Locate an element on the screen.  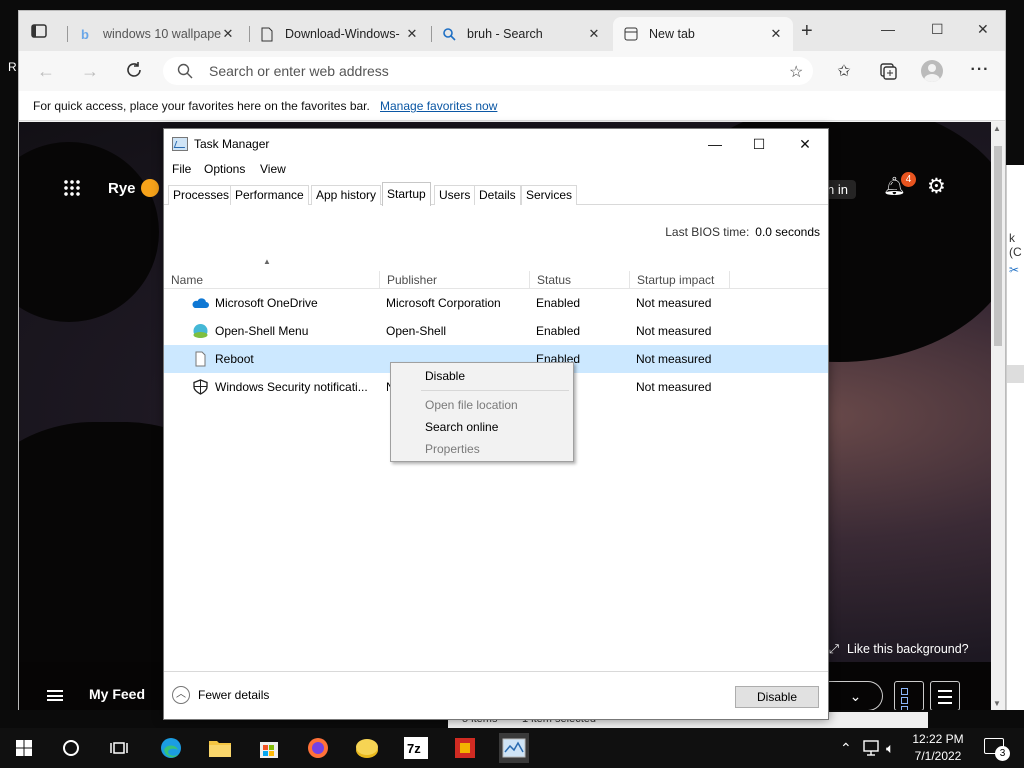
startup-table-header: ▲ Name Publisher Status Startup impact is located at coordinates (496, 273).